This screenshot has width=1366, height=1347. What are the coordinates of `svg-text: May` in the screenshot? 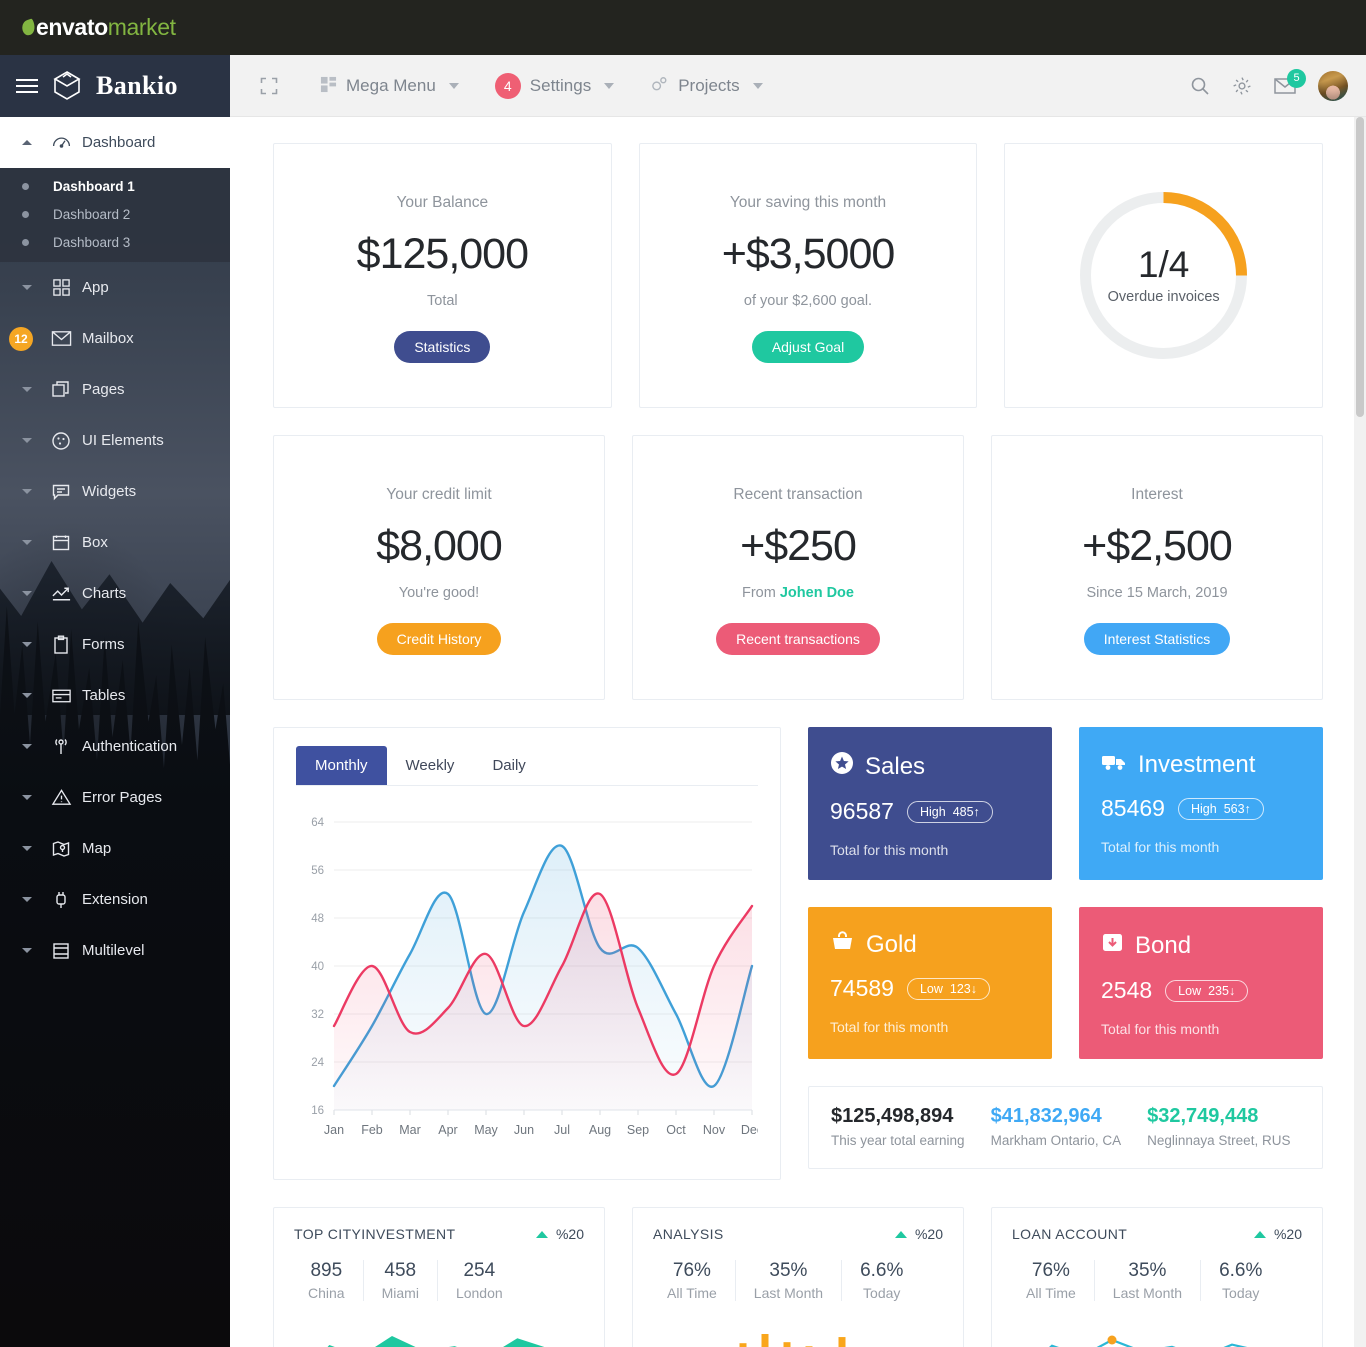 It's located at (486, 1130).